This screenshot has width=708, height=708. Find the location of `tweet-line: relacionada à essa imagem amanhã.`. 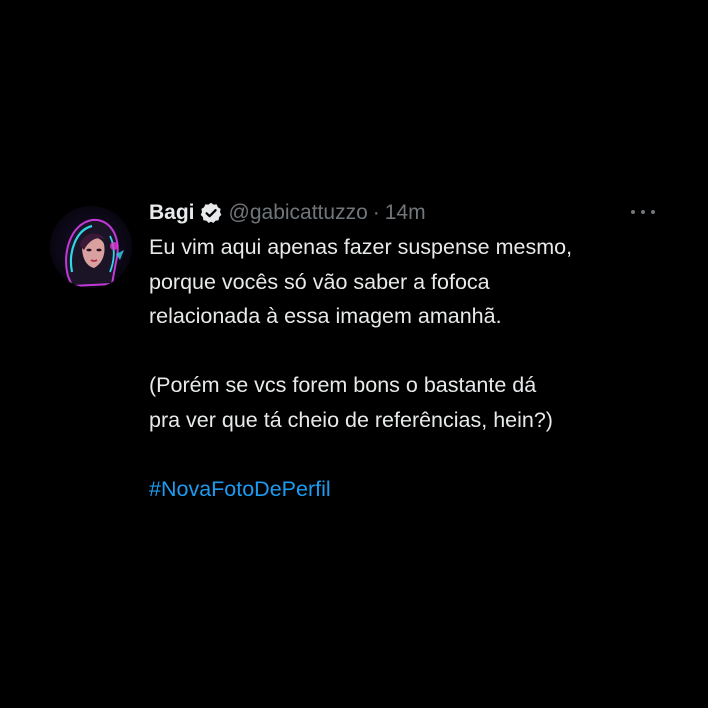

tweet-line: relacionada à essa imagem amanhã. is located at coordinates (325, 316).